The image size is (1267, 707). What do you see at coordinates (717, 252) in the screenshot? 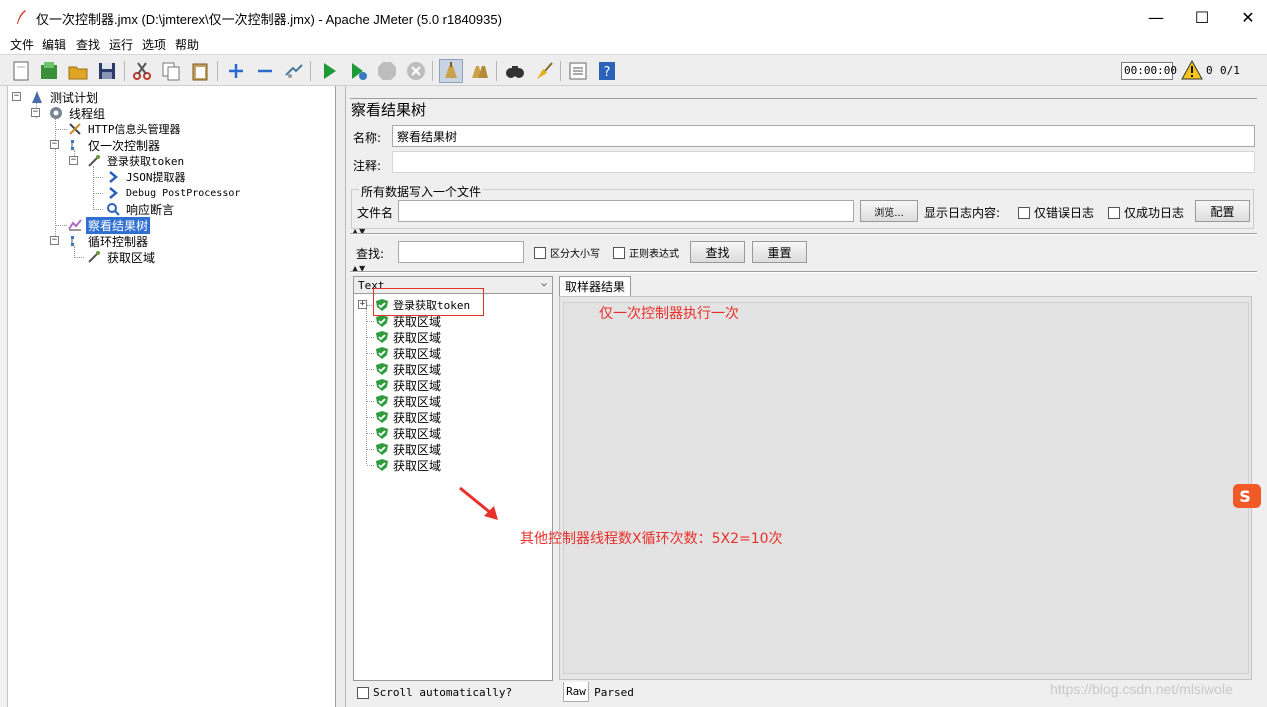
I see `find-button: 查找` at bounding box center [717, 252].